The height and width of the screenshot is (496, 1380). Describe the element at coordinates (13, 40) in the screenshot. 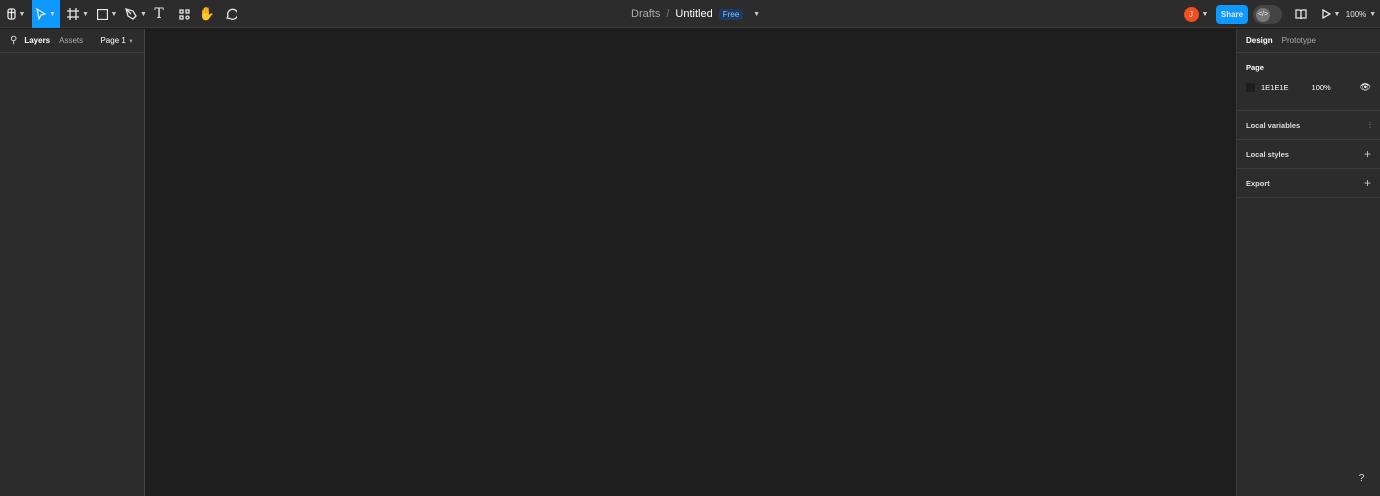

I see `search-icon: ⚲` at that location.